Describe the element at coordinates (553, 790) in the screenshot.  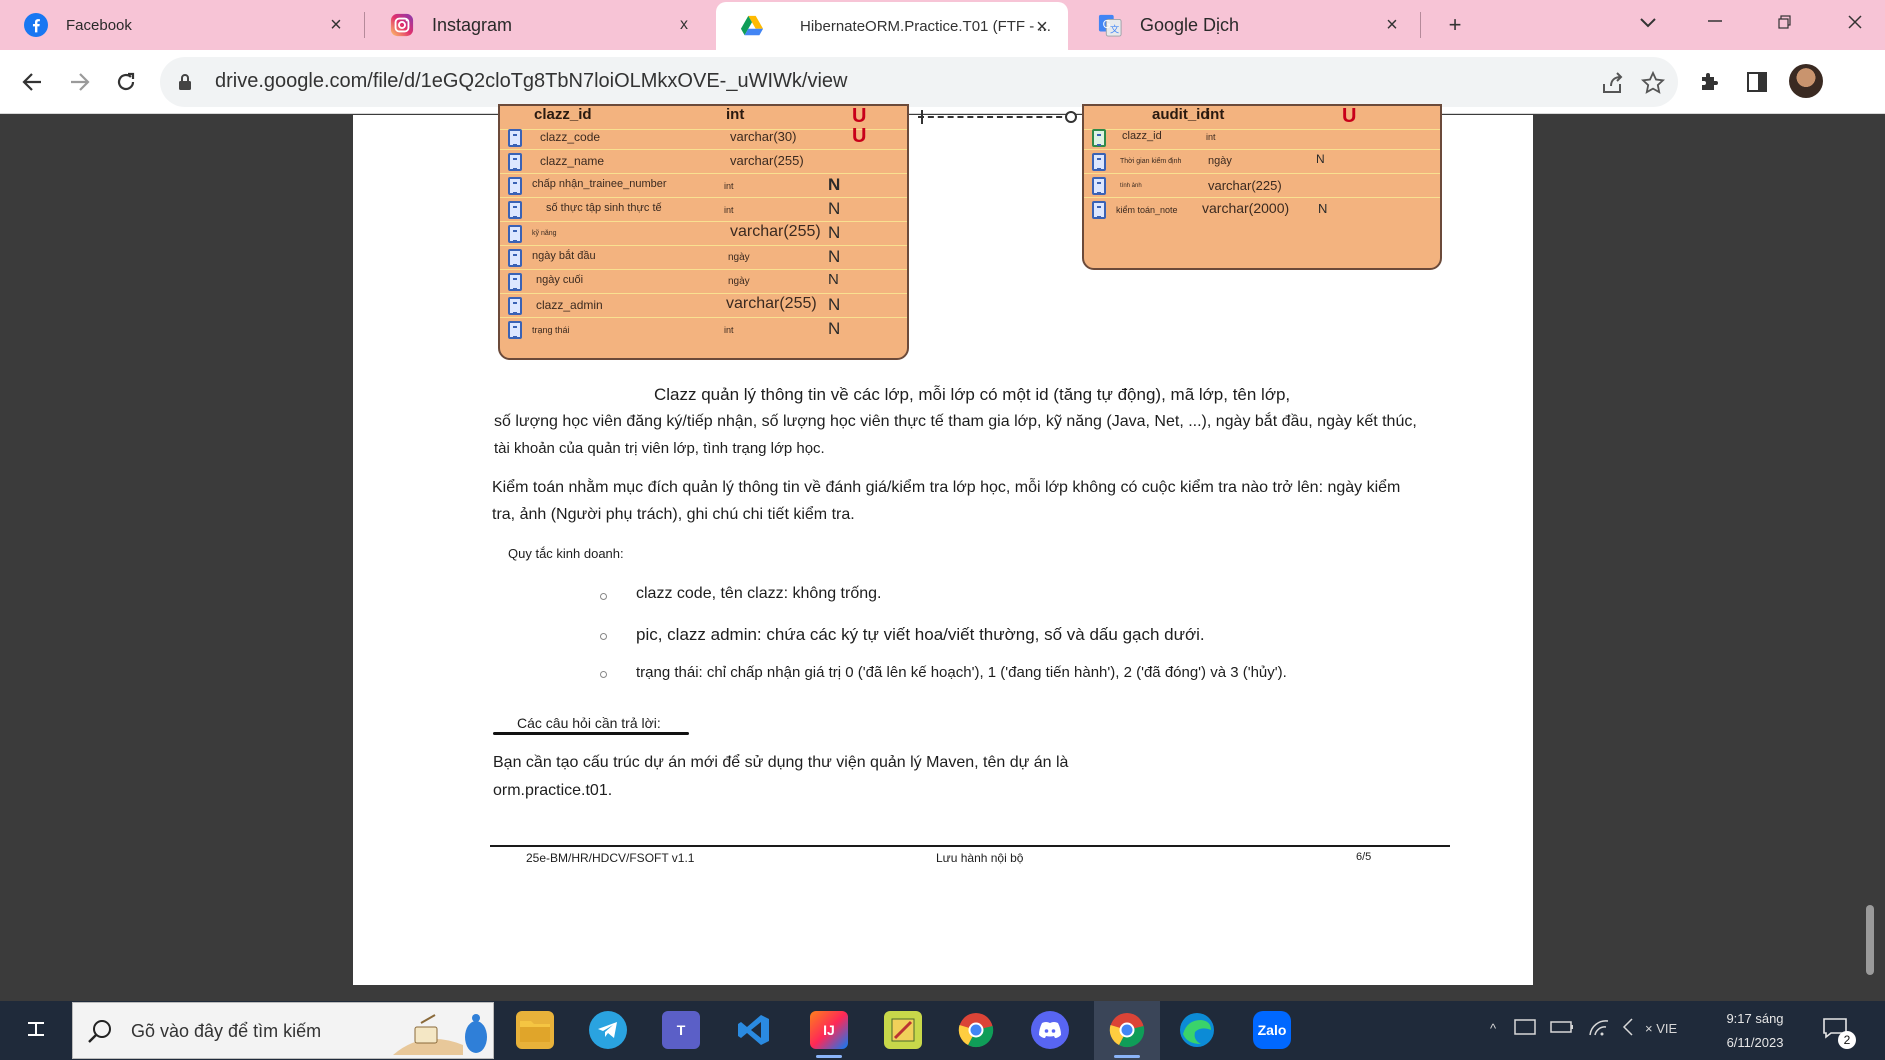
I see `question-line: orm.practice.t01.` at that location.